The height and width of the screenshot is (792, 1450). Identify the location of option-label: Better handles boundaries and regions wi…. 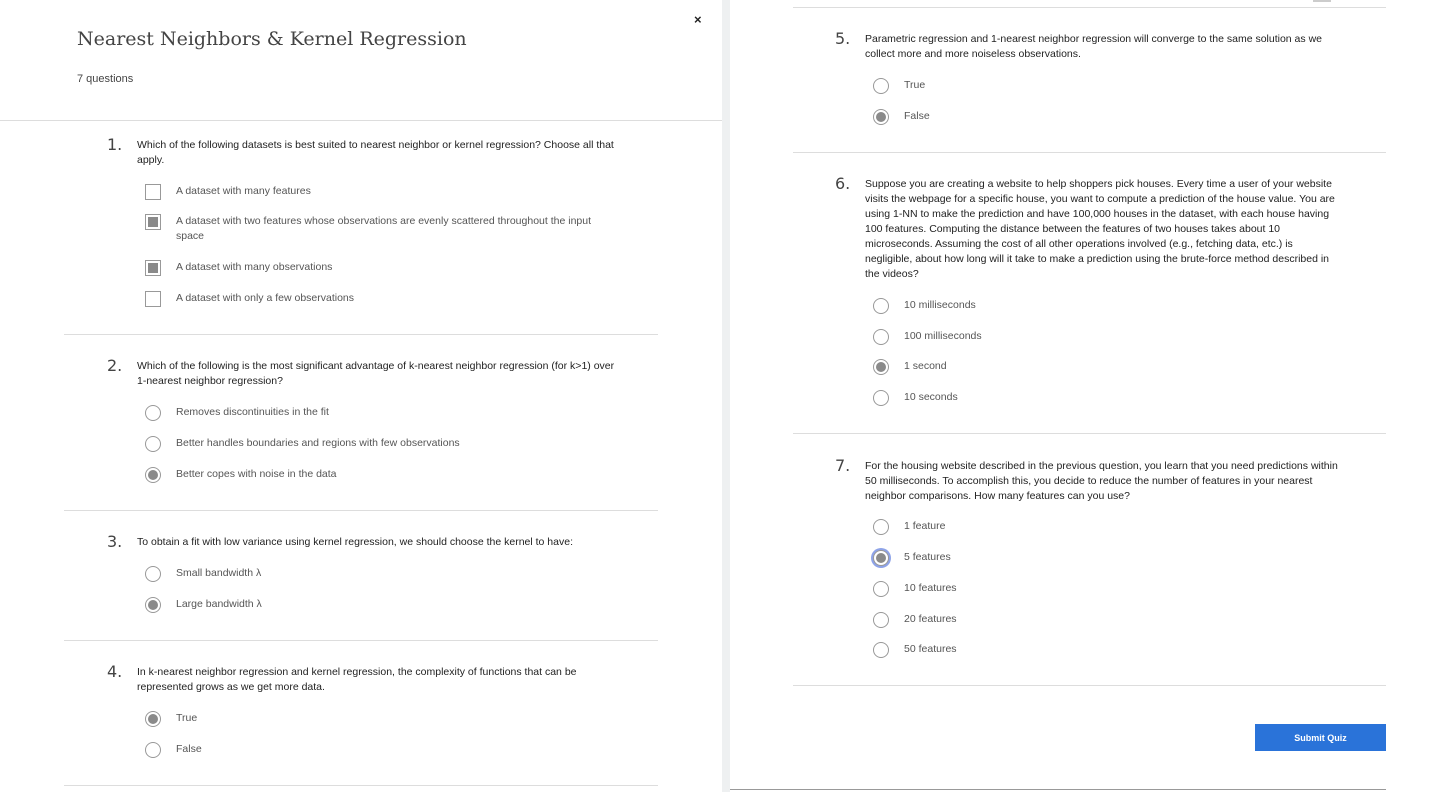
(386, 443).